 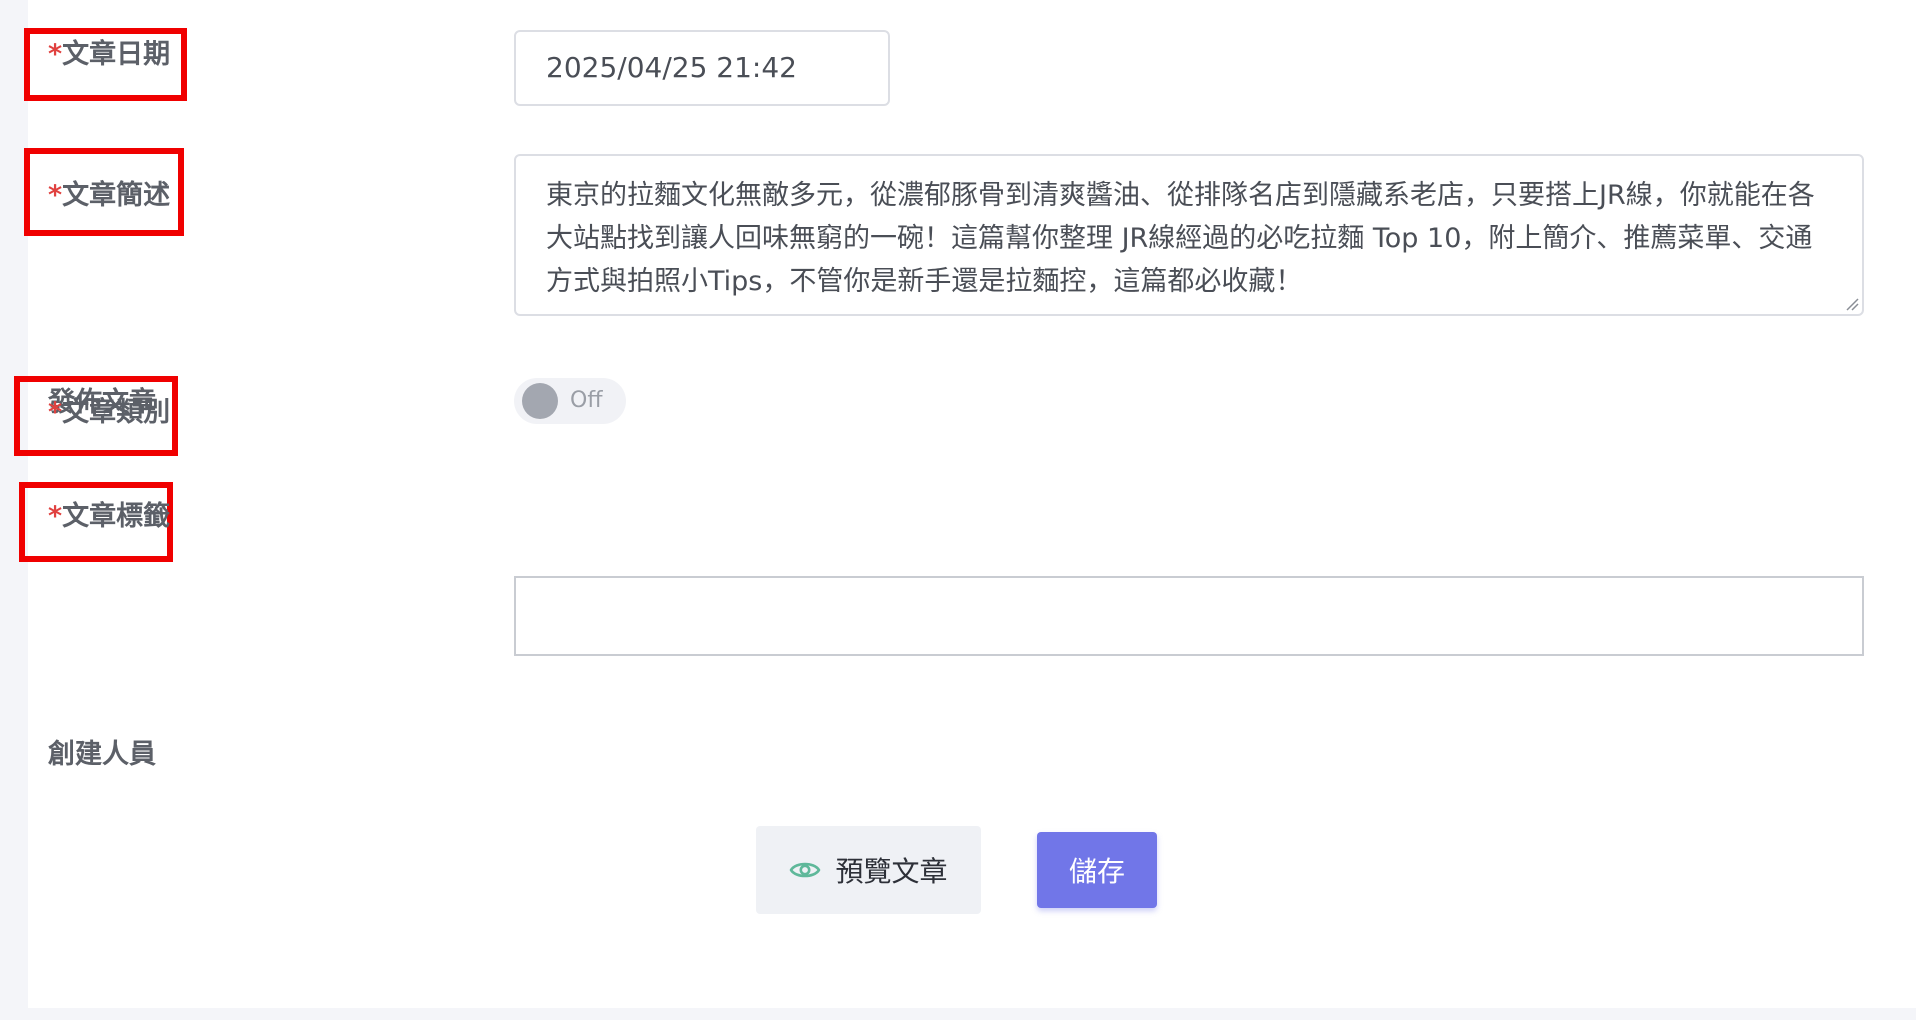 I want to click on description-label: *文章簡述, so click(x=109, y=195).